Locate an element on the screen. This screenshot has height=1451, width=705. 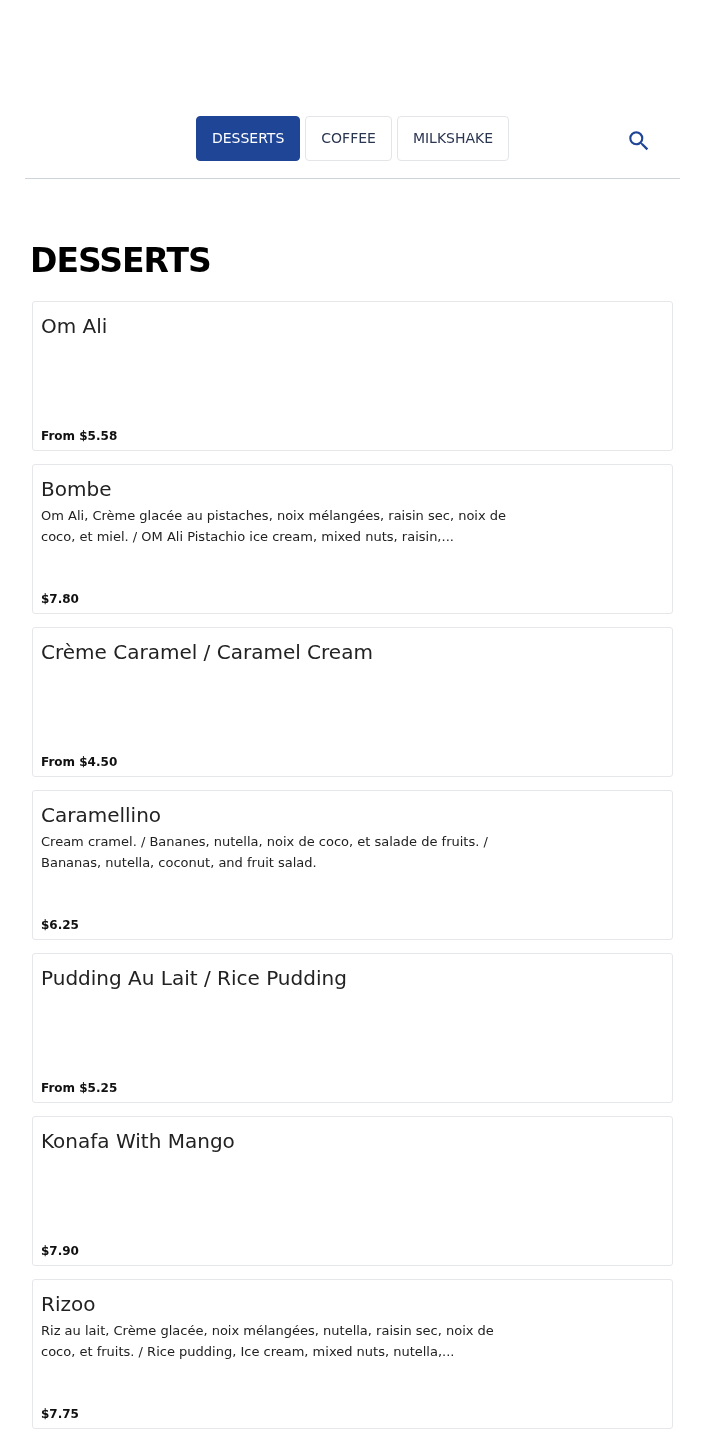
category-tab: DESSERTS is located at coordinates (248, 138).